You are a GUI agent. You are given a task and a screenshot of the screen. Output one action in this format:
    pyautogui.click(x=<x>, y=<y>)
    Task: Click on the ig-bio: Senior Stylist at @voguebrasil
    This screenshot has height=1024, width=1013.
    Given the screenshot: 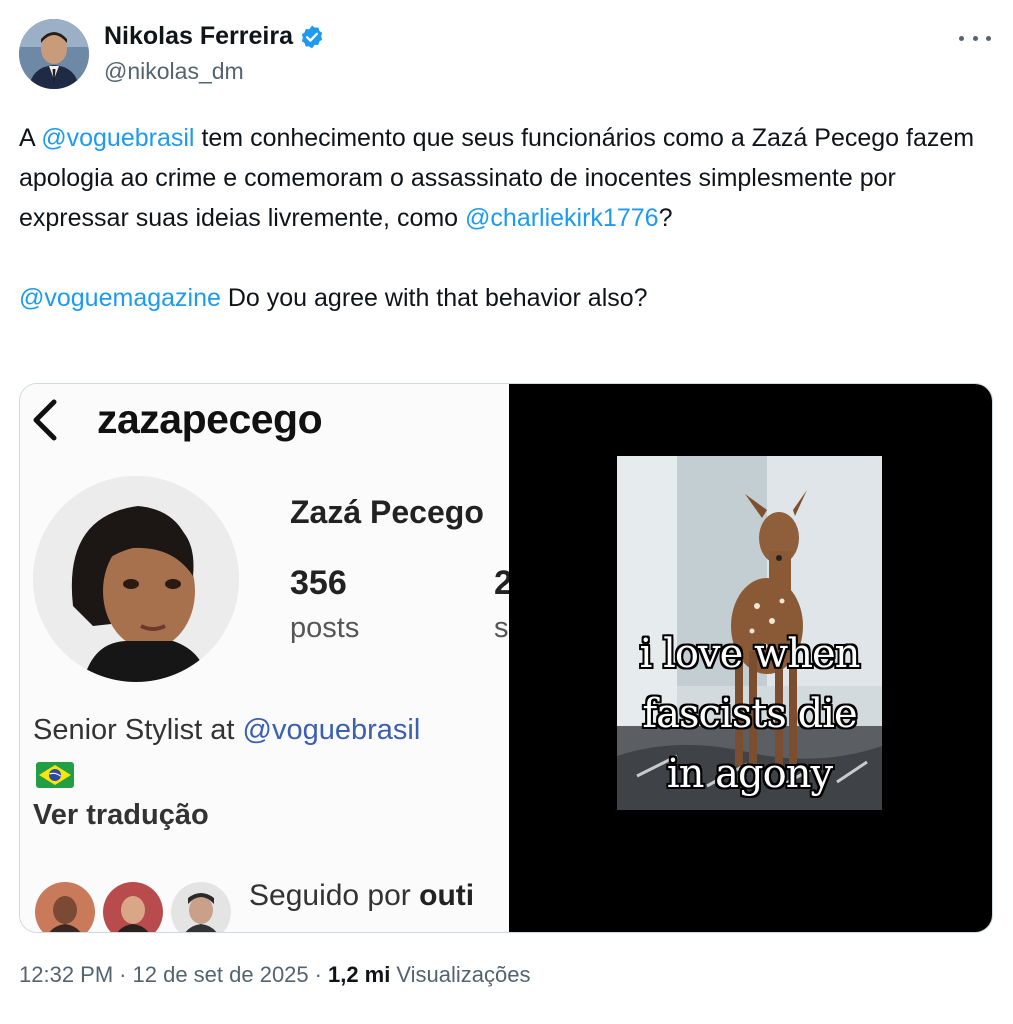 What is the action you would take?
    pyautogui.click(x=226, y=730)
    